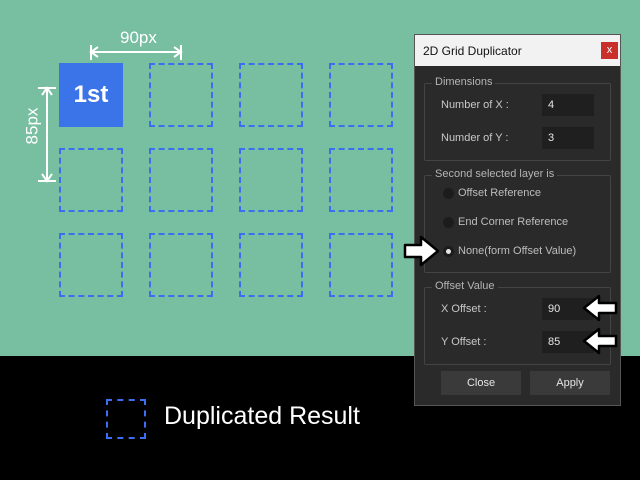 The height and width of the screenshot is (480, 640). What do you see at coordinates (262, 416) in the screenshot?
I see `legend-text: Duplicated Result` at bounding box center [262, 416].